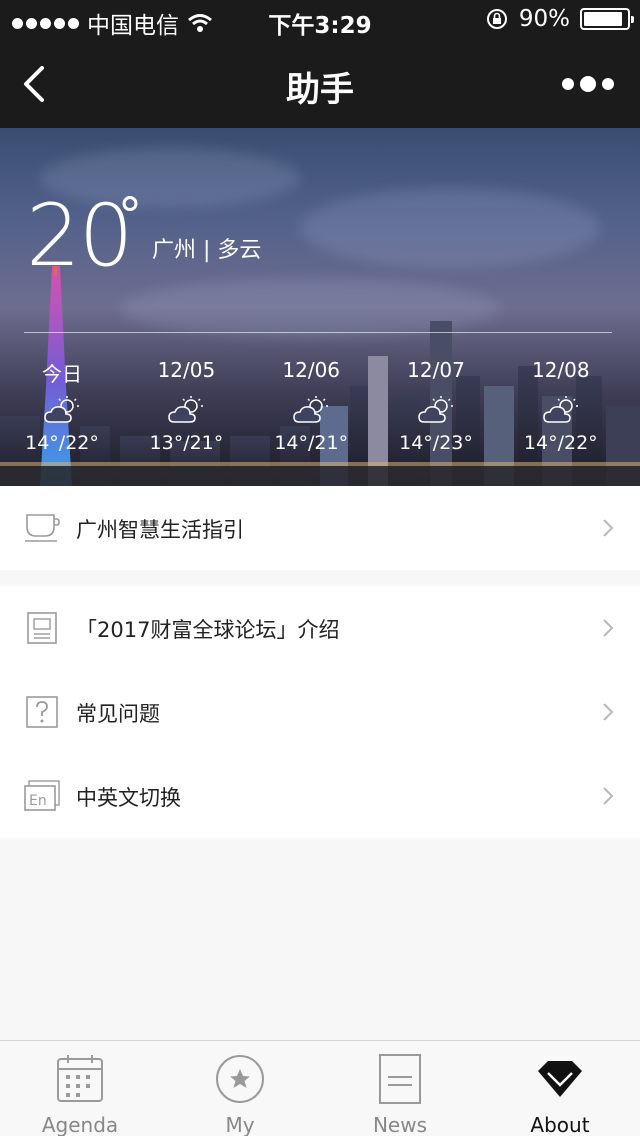  I want to click on divider, so click(318, 332).